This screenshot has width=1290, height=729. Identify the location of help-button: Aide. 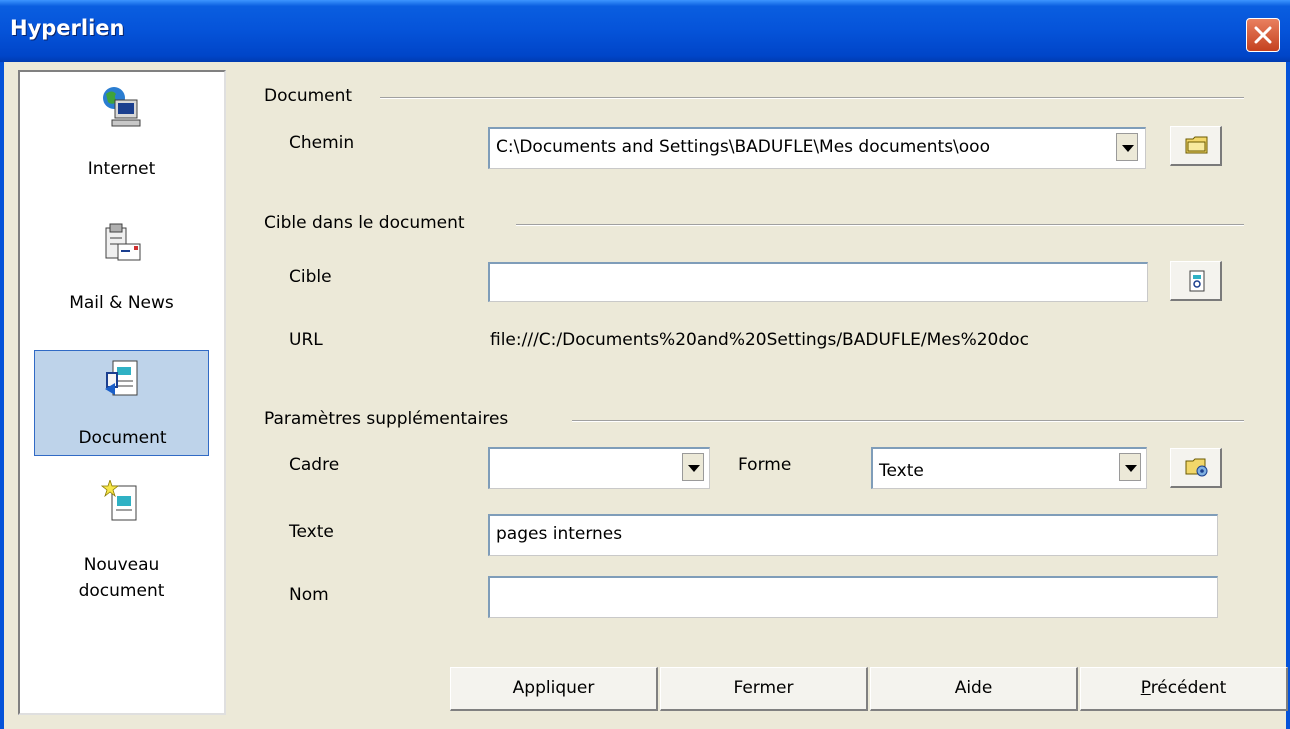
(974, 689).